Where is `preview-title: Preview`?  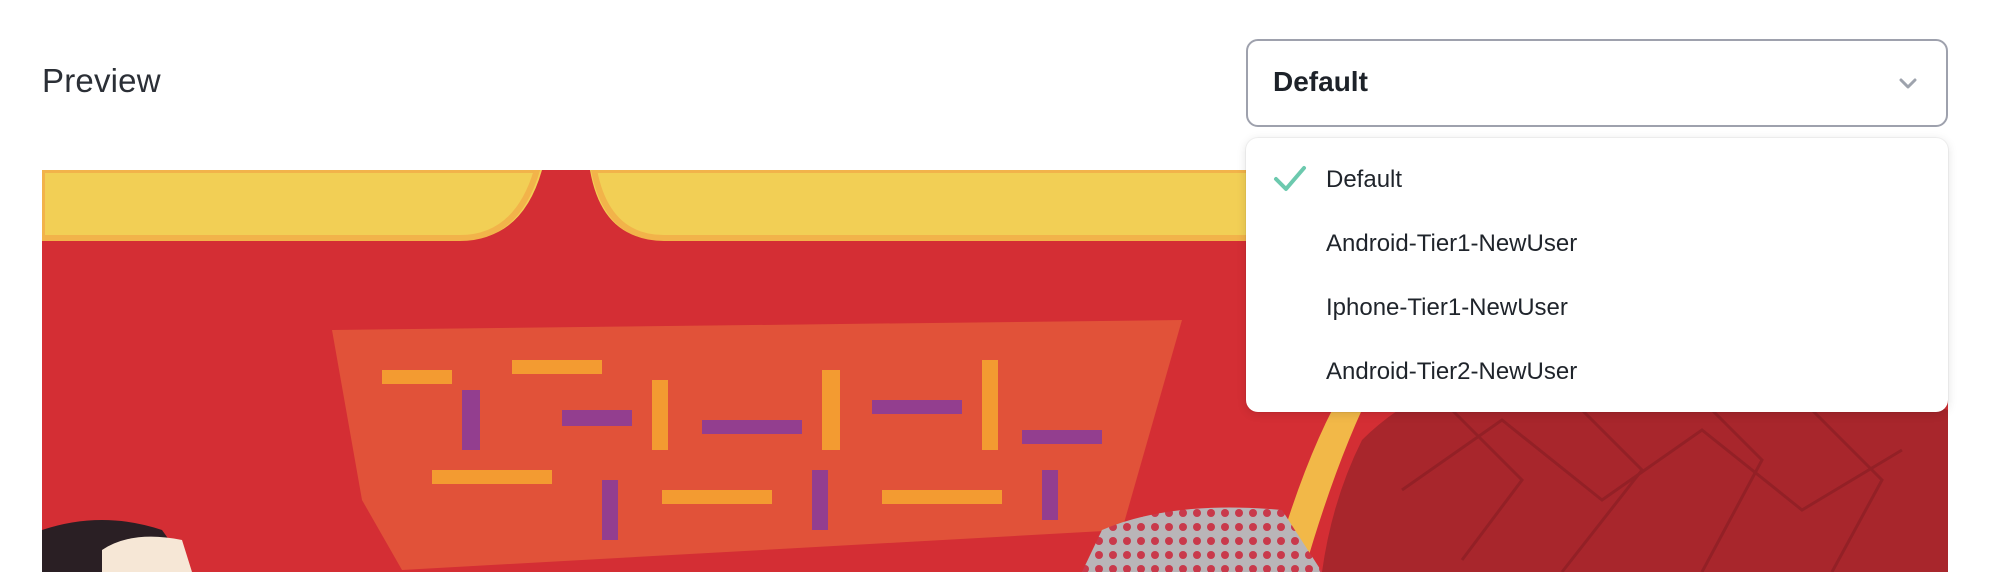
preview-title: Preview is located at coordinates (101, 80).